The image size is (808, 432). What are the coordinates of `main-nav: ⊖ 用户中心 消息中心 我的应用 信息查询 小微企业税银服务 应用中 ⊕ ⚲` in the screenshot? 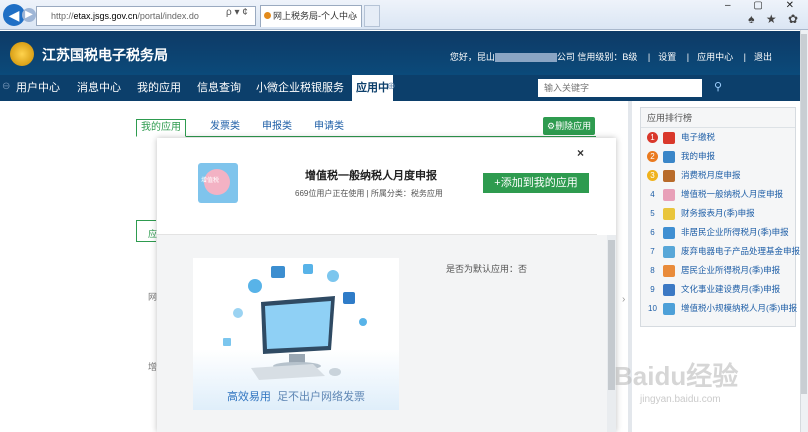 It's located at (400, 88).